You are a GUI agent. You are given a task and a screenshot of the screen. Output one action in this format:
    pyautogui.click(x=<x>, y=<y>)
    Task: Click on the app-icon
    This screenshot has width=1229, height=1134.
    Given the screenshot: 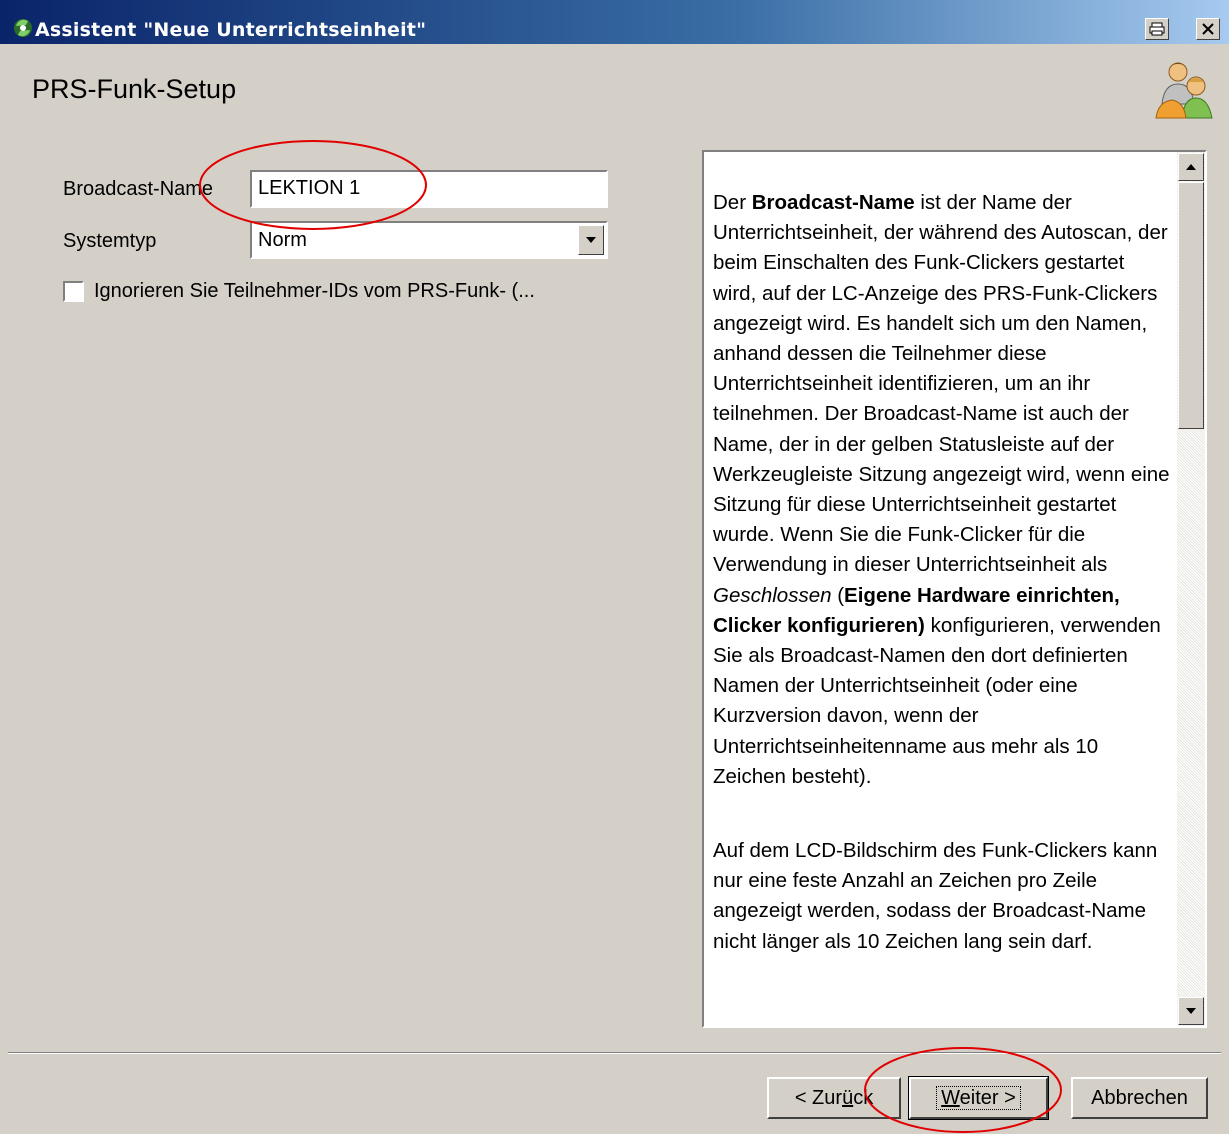 What is the action you would take?
    pyautogui.click(x=23, y=28)
    